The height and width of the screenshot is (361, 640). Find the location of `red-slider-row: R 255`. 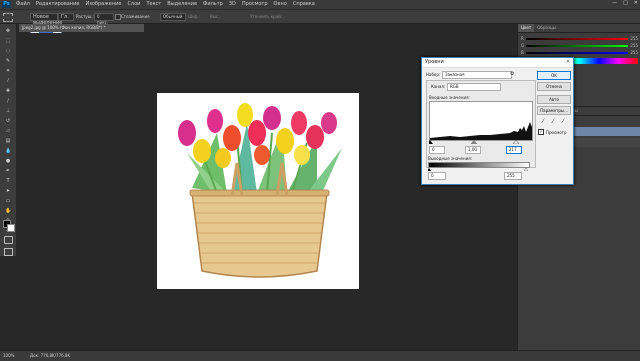

red-slider-row: R 255 is located at coordinates (579, 38).